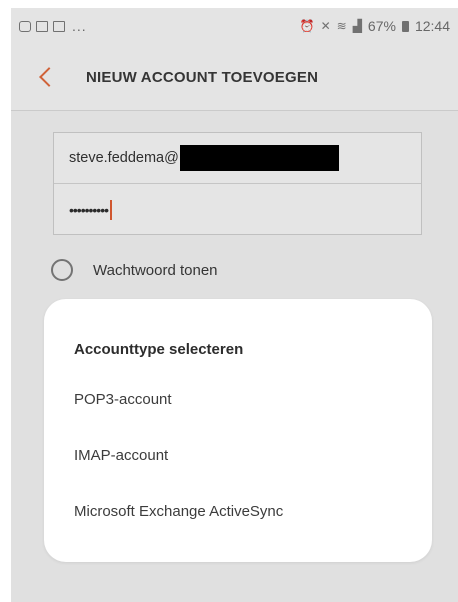 The width and height of the screenshot is (458, 602). I want to click on pop3-account-option: POP3-account, so click(123, 399).